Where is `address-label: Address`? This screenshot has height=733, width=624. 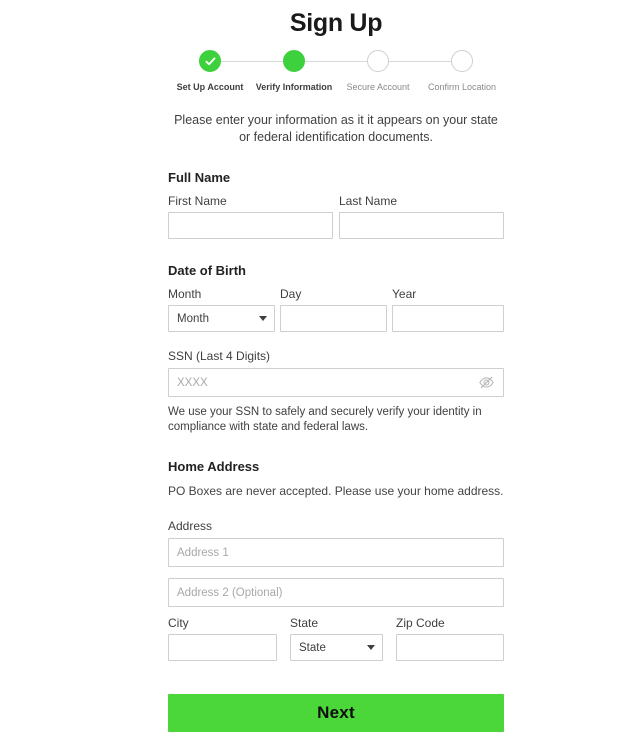
address-label: Address is located at coordinates (190, 526).